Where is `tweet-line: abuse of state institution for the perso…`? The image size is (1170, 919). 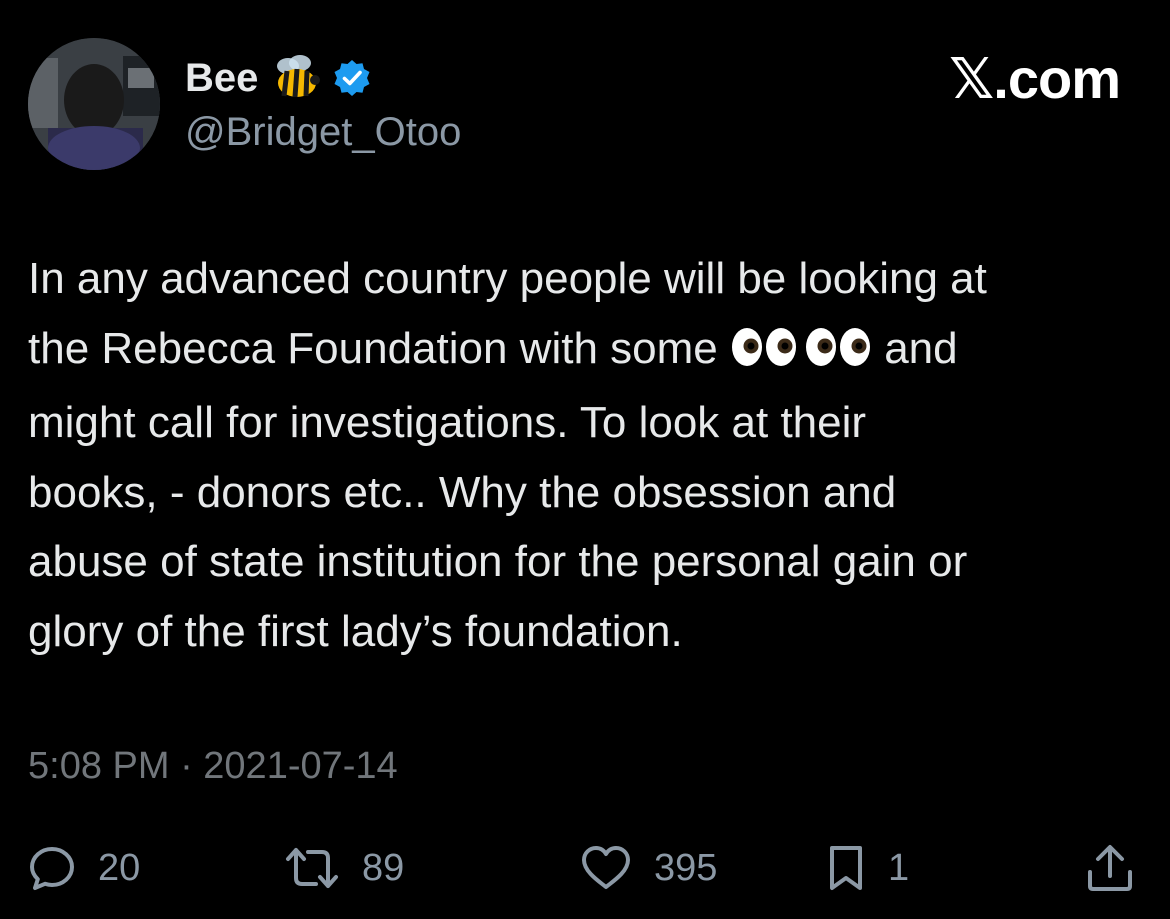 tweet-line: abuse of state institution for the perso… is located at coordinates (498, 561).